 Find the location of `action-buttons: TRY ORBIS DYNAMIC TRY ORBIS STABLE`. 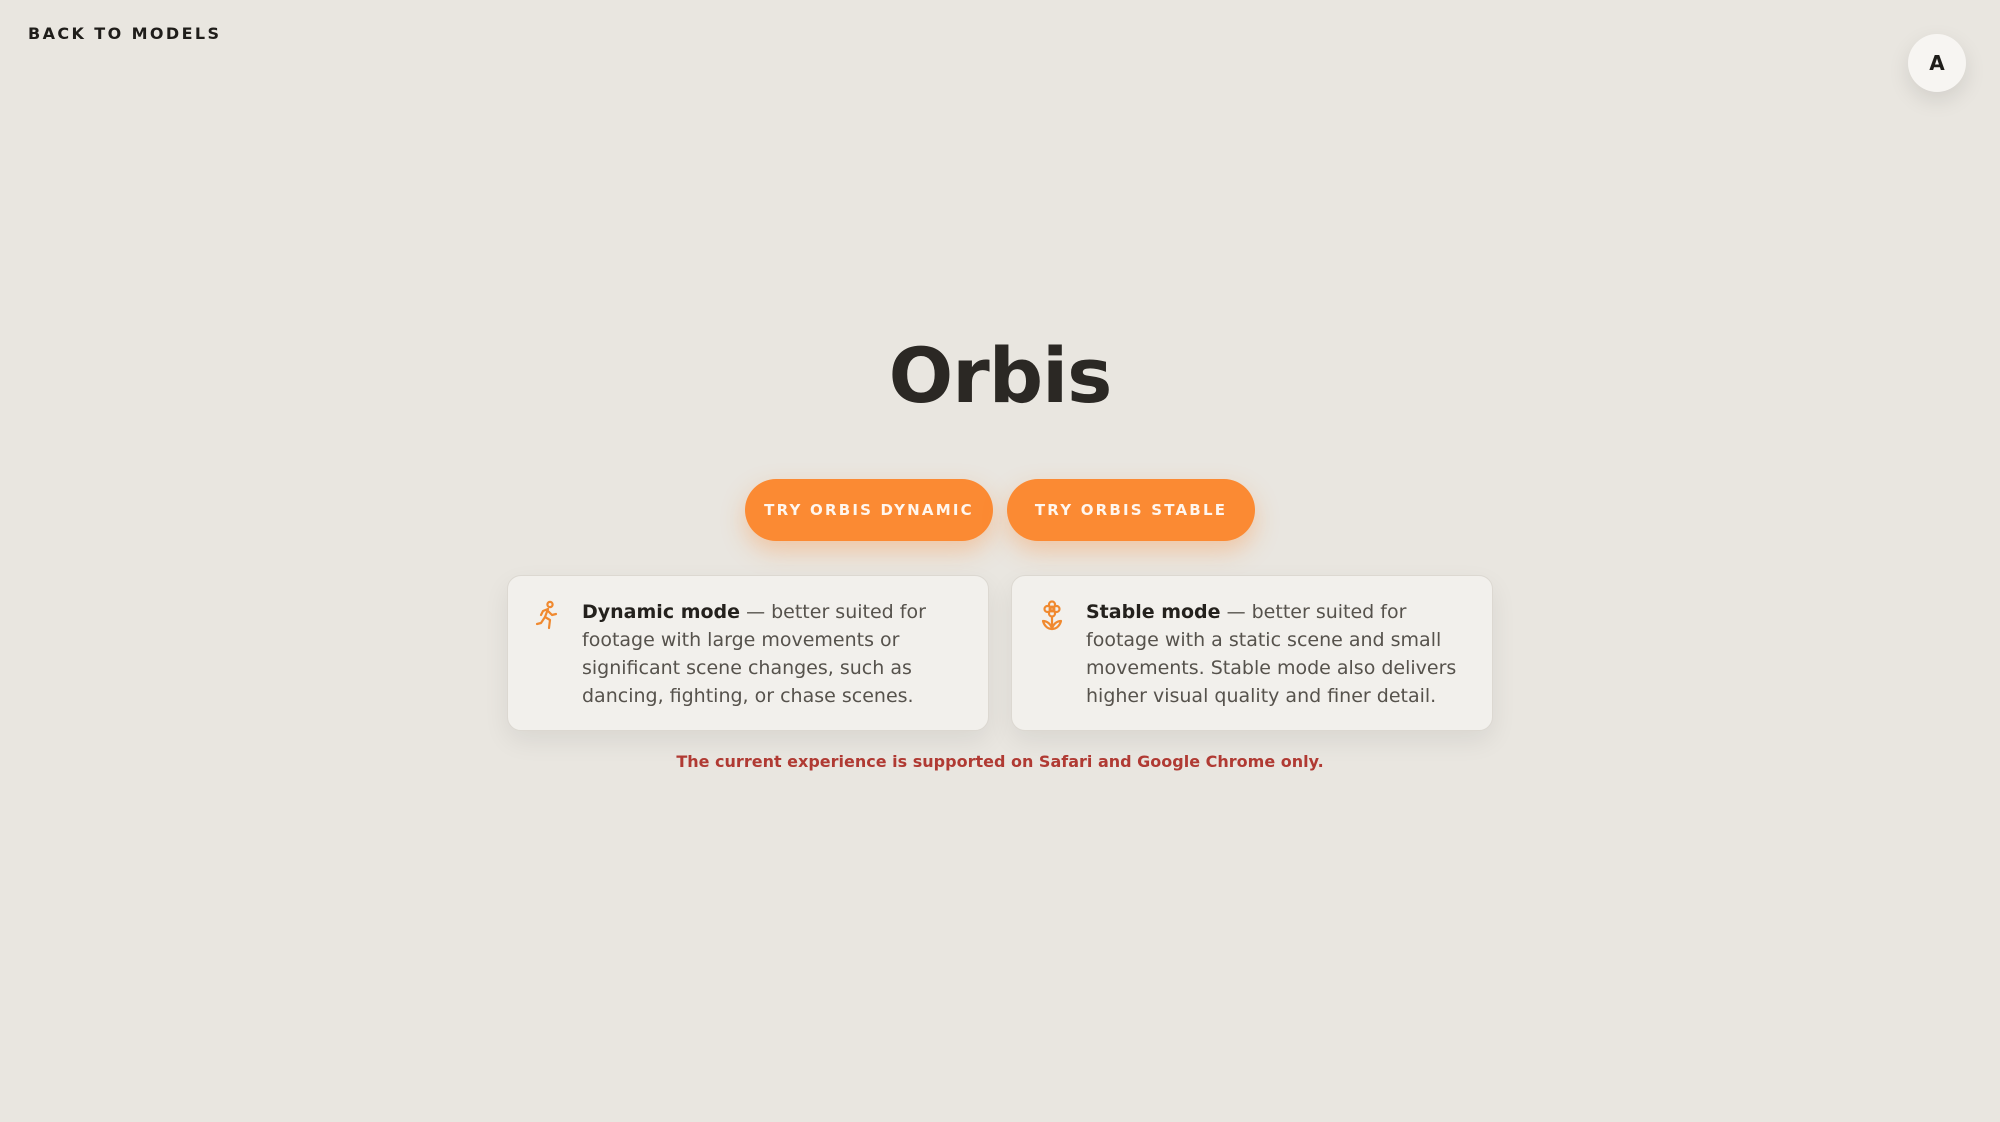

action-buttons: TRY ORBIS DYNAMIC TRY ORBIS STABLE is located at coordinates (1000, 510).